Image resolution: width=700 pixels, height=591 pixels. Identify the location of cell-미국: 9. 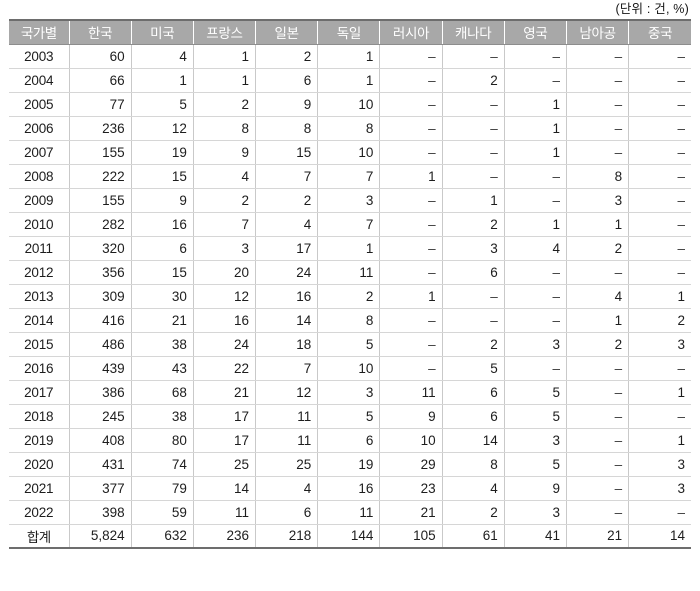
(162, 200).